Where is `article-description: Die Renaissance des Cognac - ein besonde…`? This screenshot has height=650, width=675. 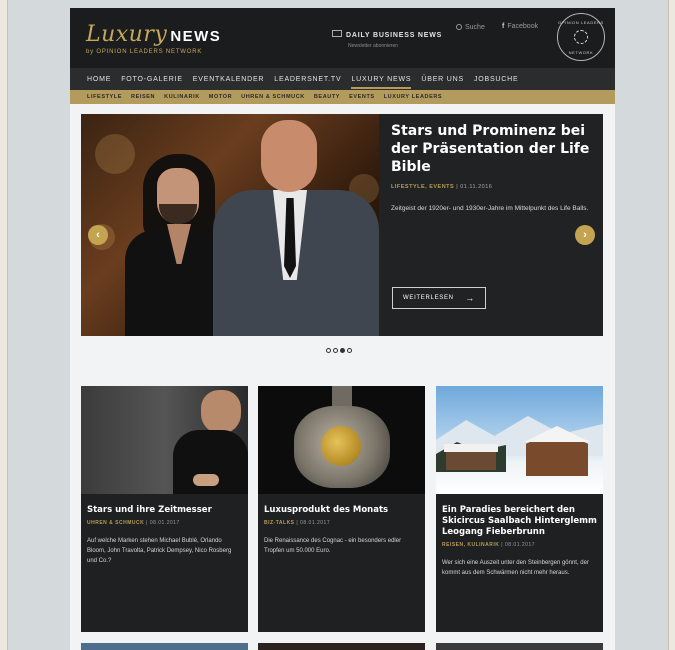
article-description: Die Renaissance des Cognac - ein besonde… is located at coordinates (333, 546).